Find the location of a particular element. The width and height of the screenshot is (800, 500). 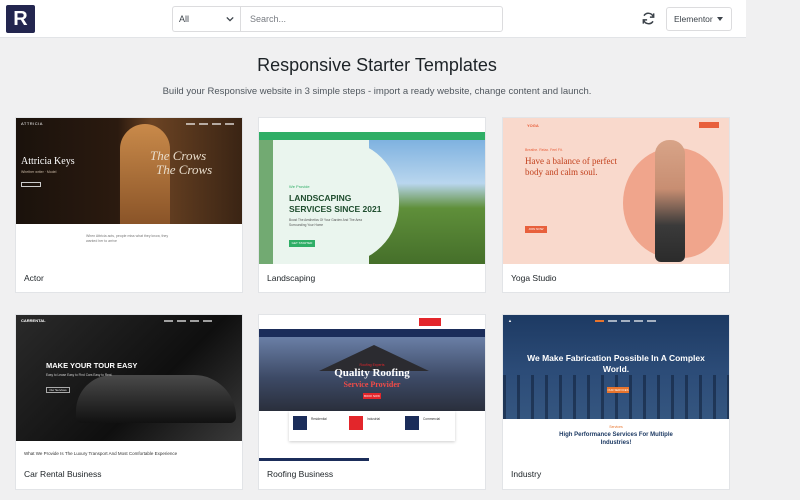

template-name: Landscaping is located at coordinates (291, 278).